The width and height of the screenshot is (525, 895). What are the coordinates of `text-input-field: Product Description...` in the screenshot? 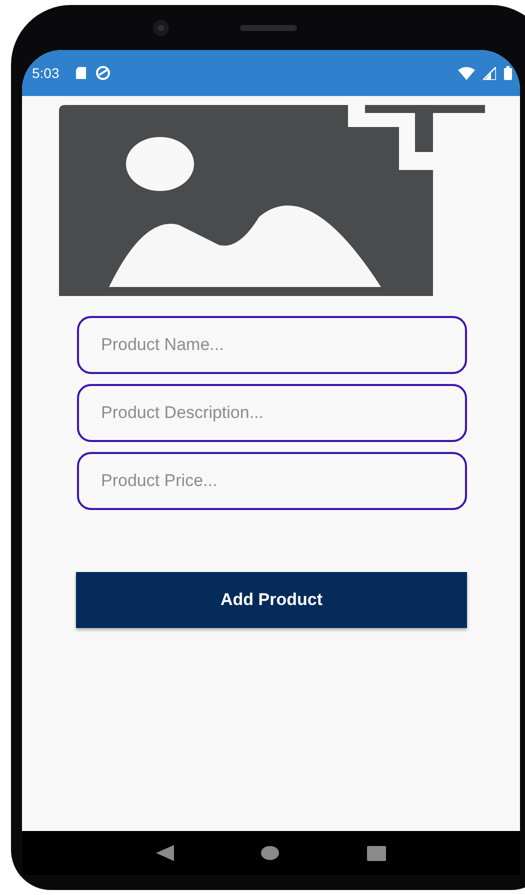 It's located at (272, 413).